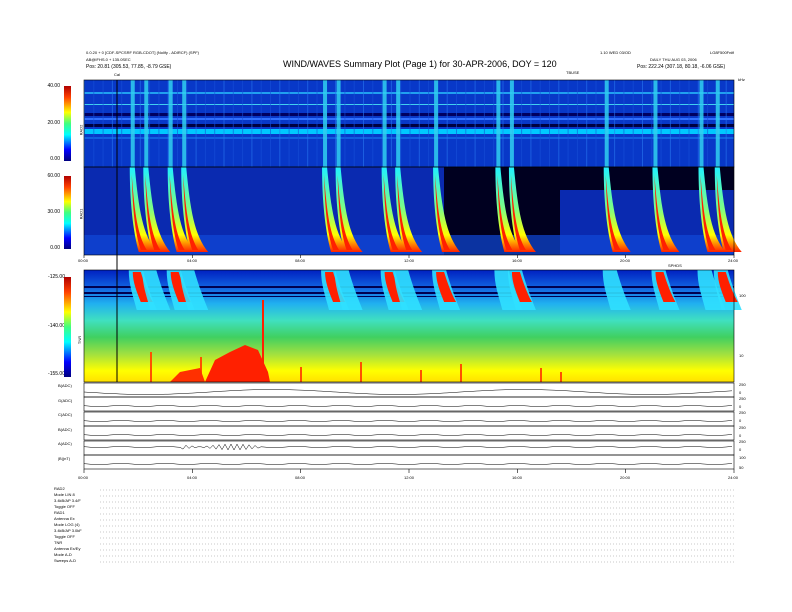 This screenshot has width=792, height=612. What do you see at coordinates (263, 341) in the screenshot?
I see `tnr-spike` at bounding box center [263, 341].